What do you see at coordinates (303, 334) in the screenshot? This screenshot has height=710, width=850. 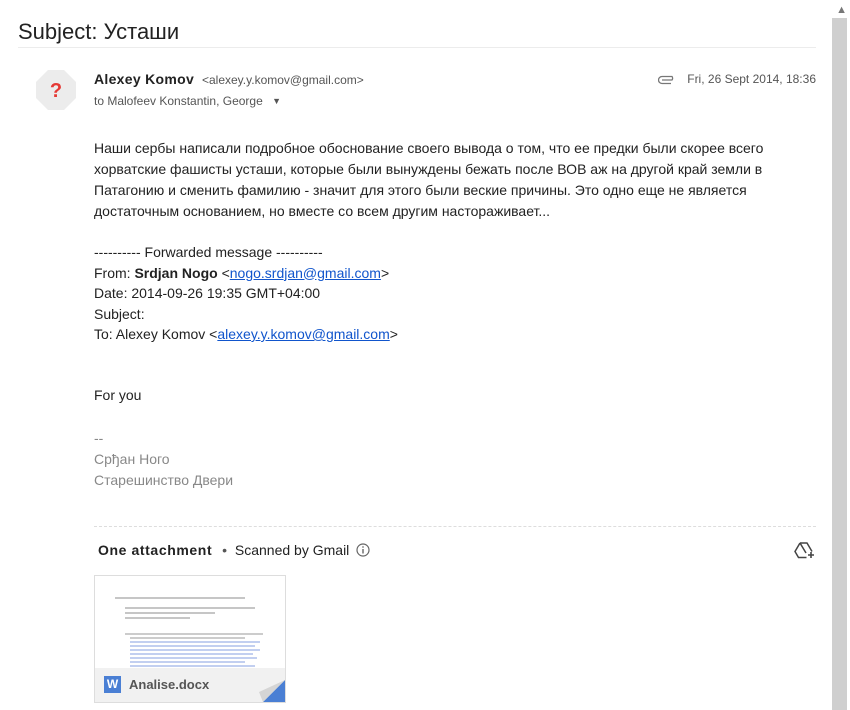 I see `forwarded-to-email-link: alexey.y.komov@gmail.com` at bounding box center [303, 334].